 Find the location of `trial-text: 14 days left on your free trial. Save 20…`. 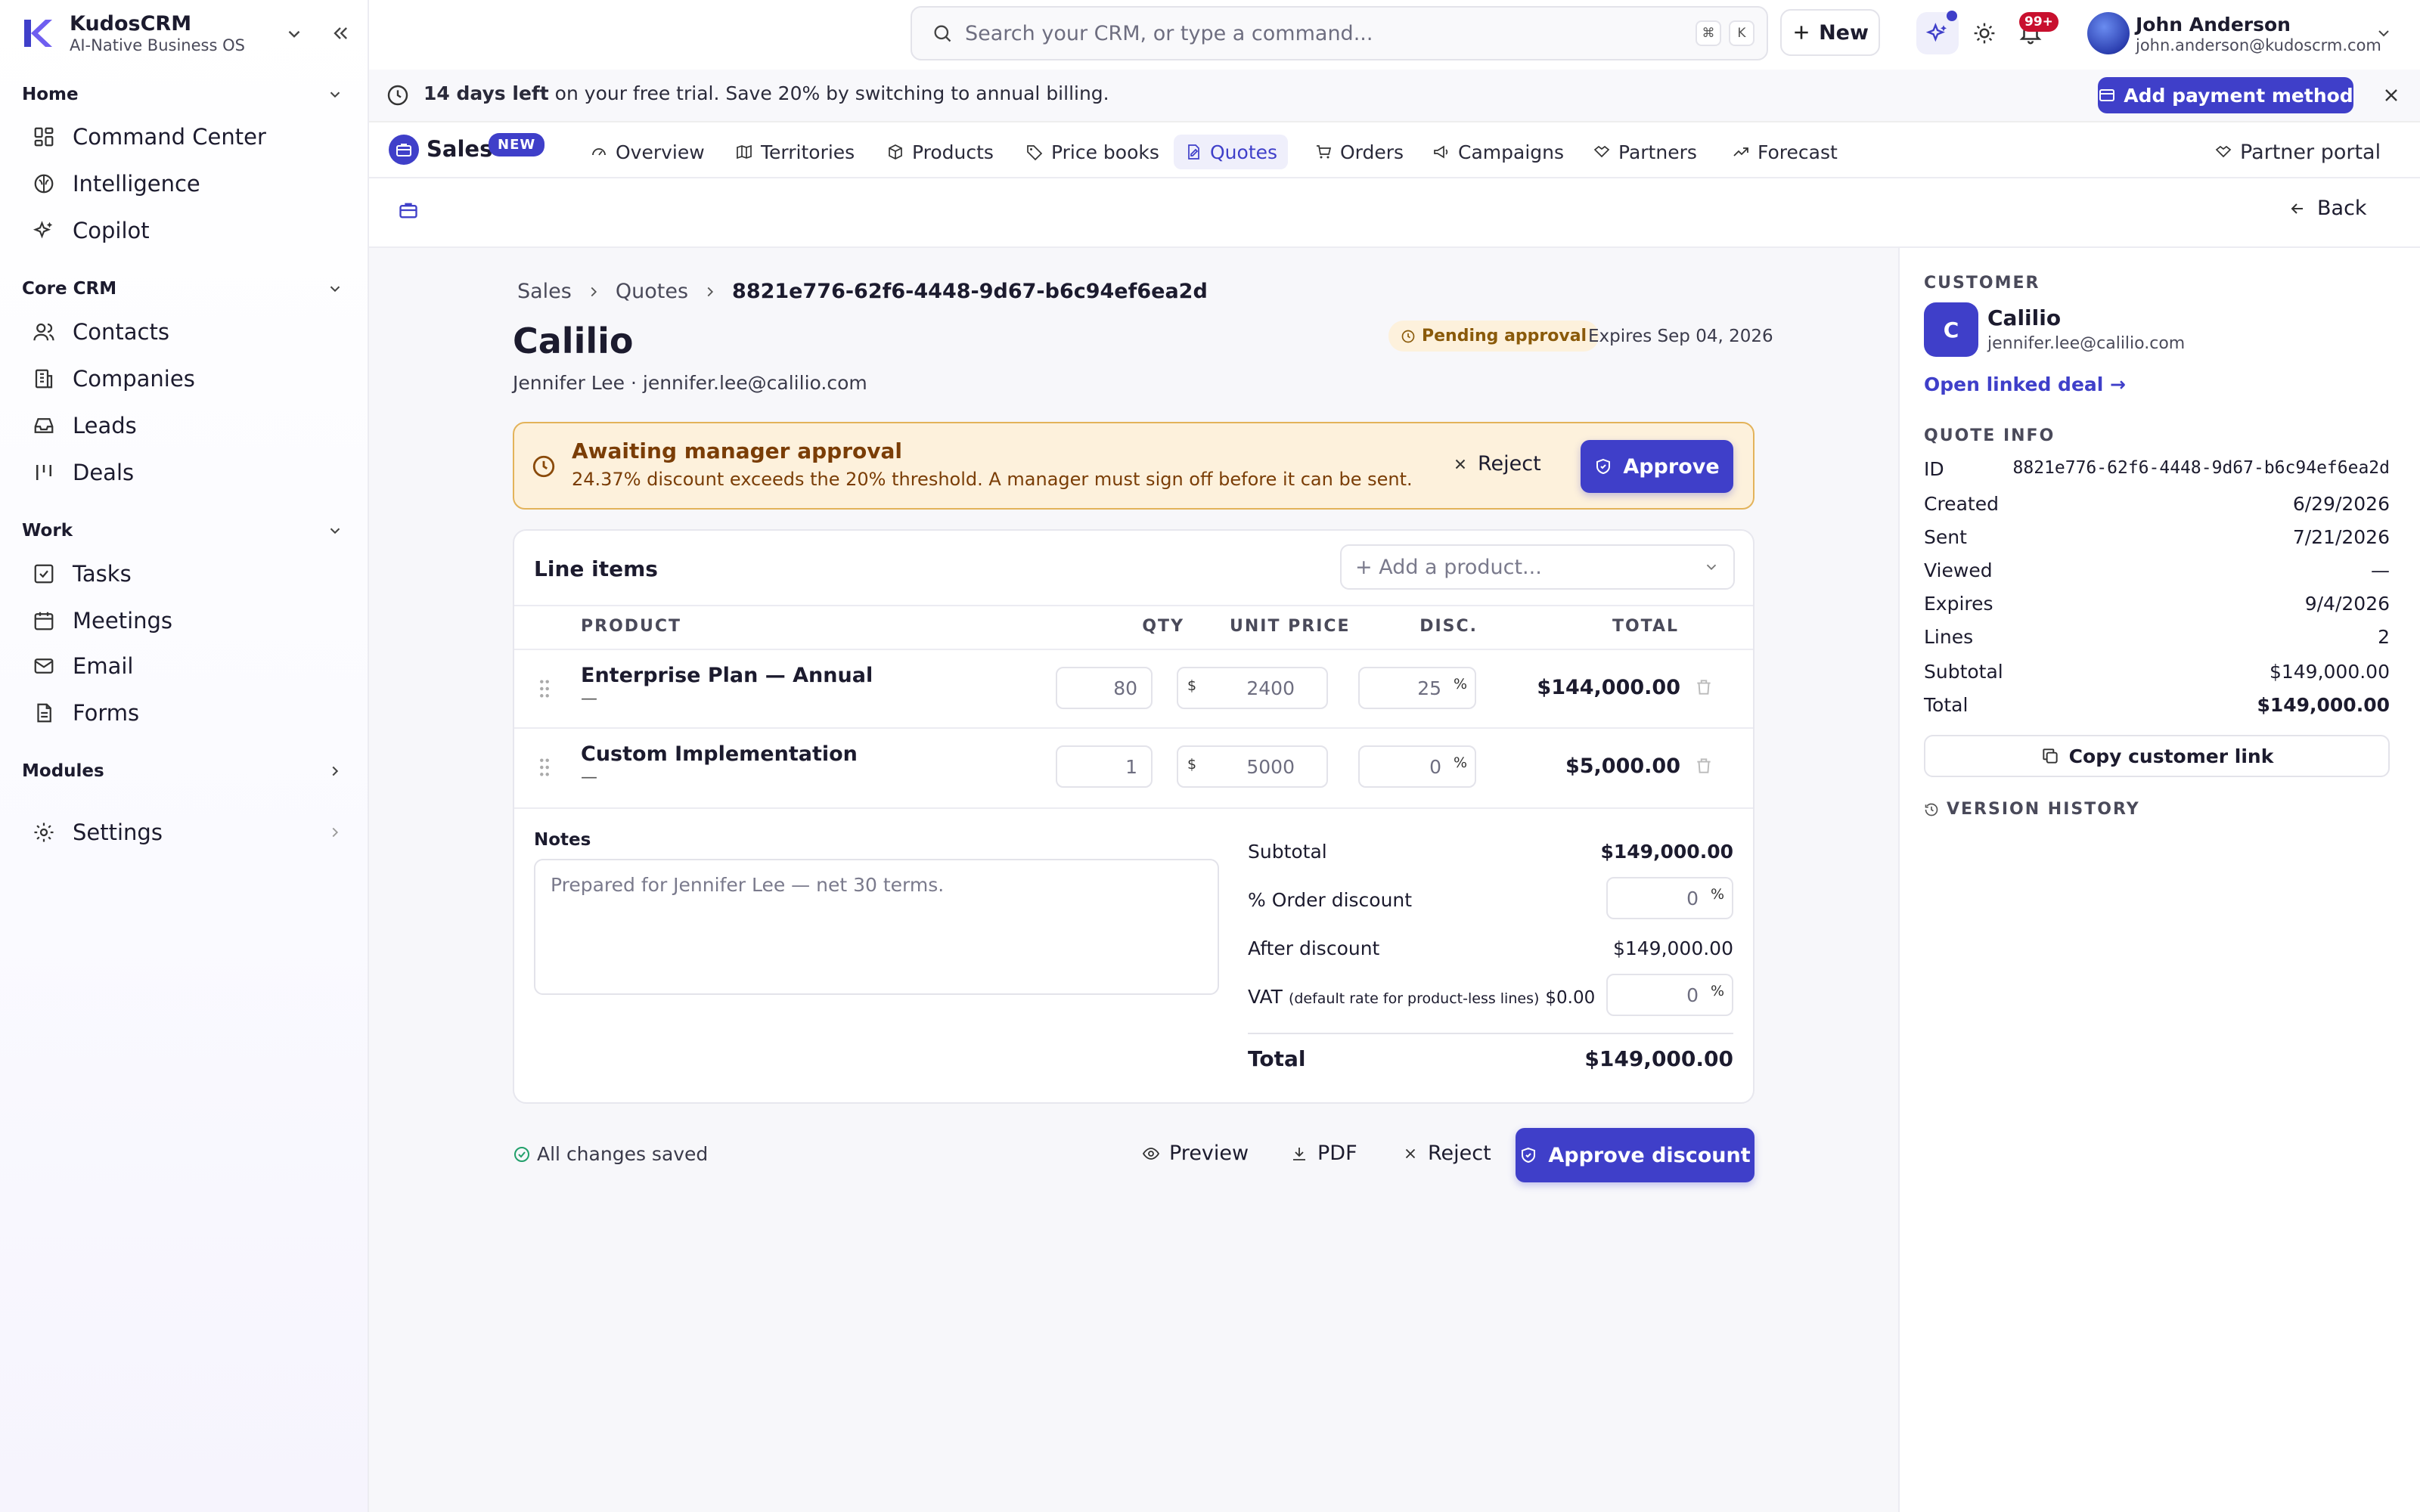

trial-text: 14 days left on your free trial. Save 20… is located at coordinates (766, 93).